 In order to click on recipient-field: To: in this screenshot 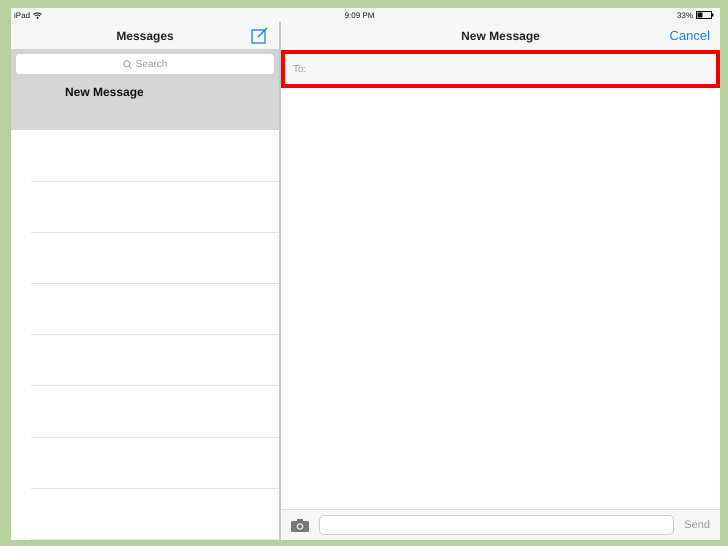, I will do `click(500, 69)`.